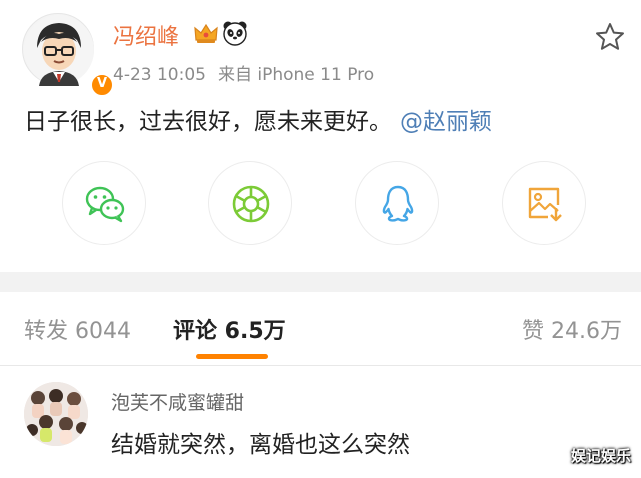  What do you see at coordinates (320, 365) in the screenshot?
I see `tabs-divider` at bounding box center [320, 365].